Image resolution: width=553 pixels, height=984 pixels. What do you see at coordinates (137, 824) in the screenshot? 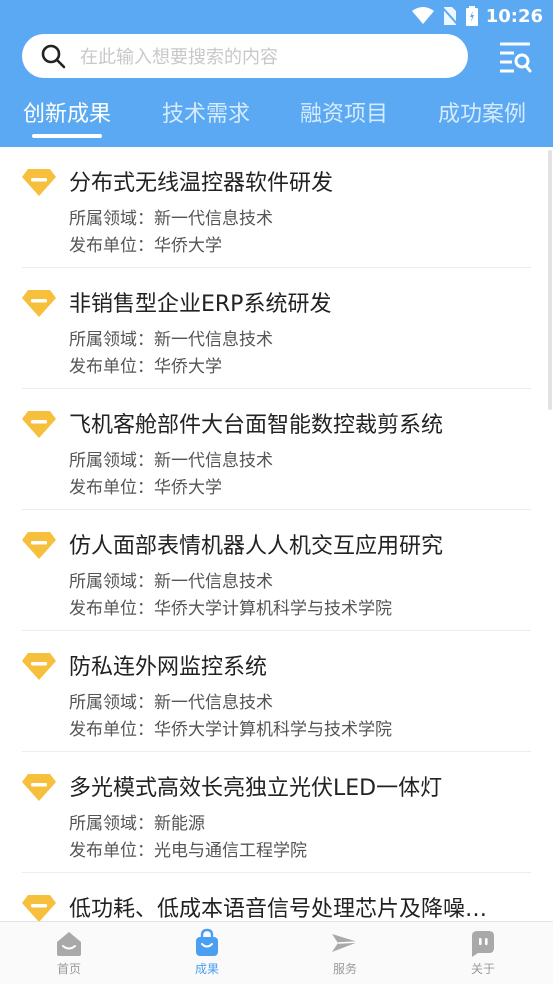
I see `item-field: 所属领域：新能源` at bounding box center [137, 824].